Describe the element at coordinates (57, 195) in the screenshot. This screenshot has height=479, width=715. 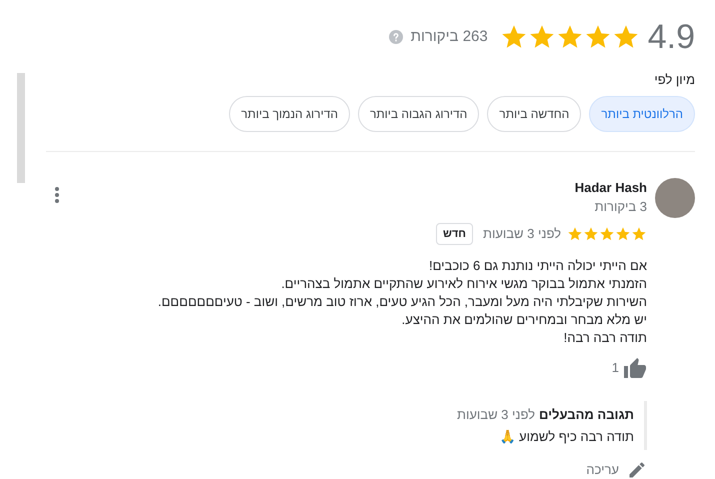
I see `more-options-icon` at that location.